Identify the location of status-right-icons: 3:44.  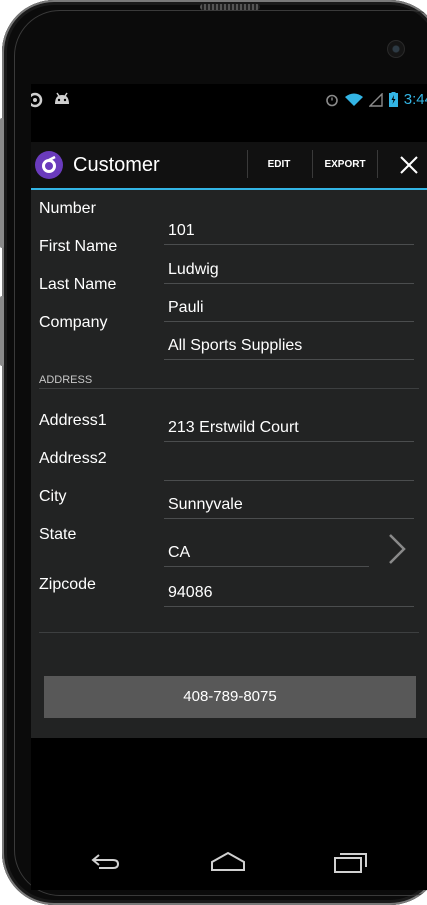
(376, 99).